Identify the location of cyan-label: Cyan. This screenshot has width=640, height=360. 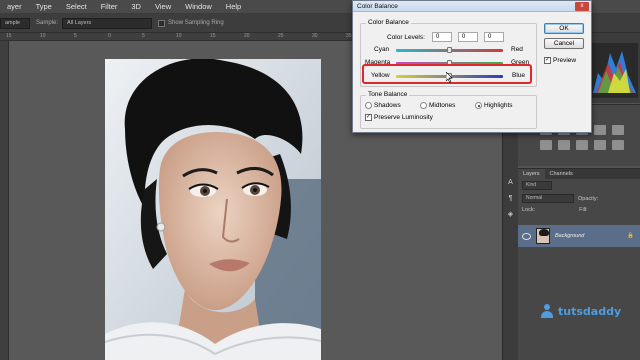
(382, 49).